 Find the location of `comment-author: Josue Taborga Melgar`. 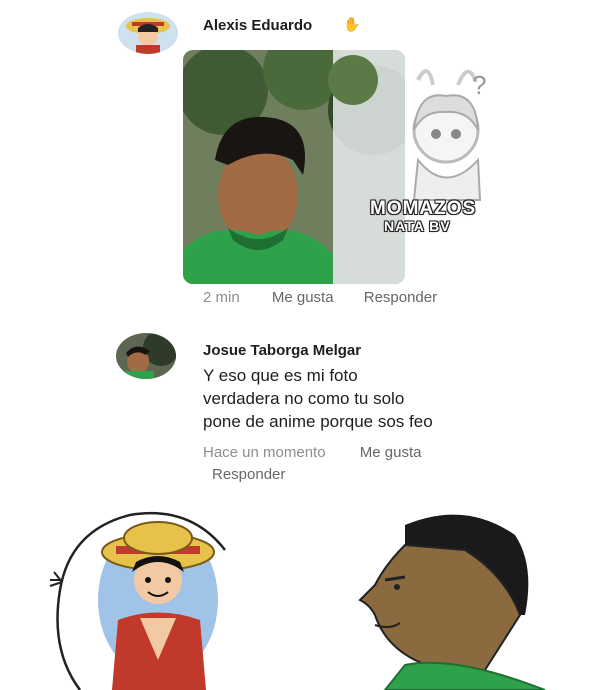

comment-author: Josue Taborga Melgar is located at coordinates (282, 350).